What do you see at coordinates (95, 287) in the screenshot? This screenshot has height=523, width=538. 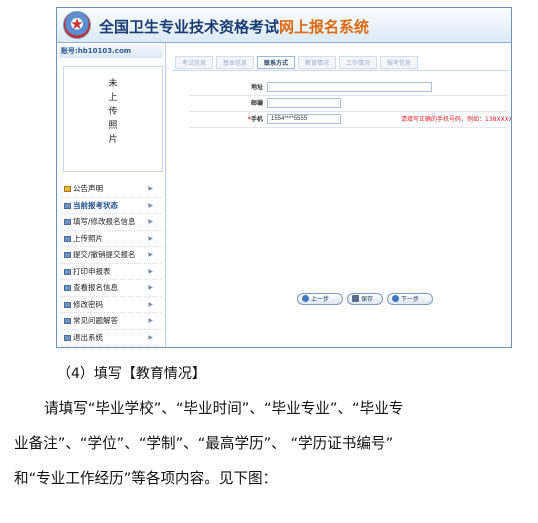 I see `sidebar-item-label: 查看报名信息` at bounding box center [95, 287].